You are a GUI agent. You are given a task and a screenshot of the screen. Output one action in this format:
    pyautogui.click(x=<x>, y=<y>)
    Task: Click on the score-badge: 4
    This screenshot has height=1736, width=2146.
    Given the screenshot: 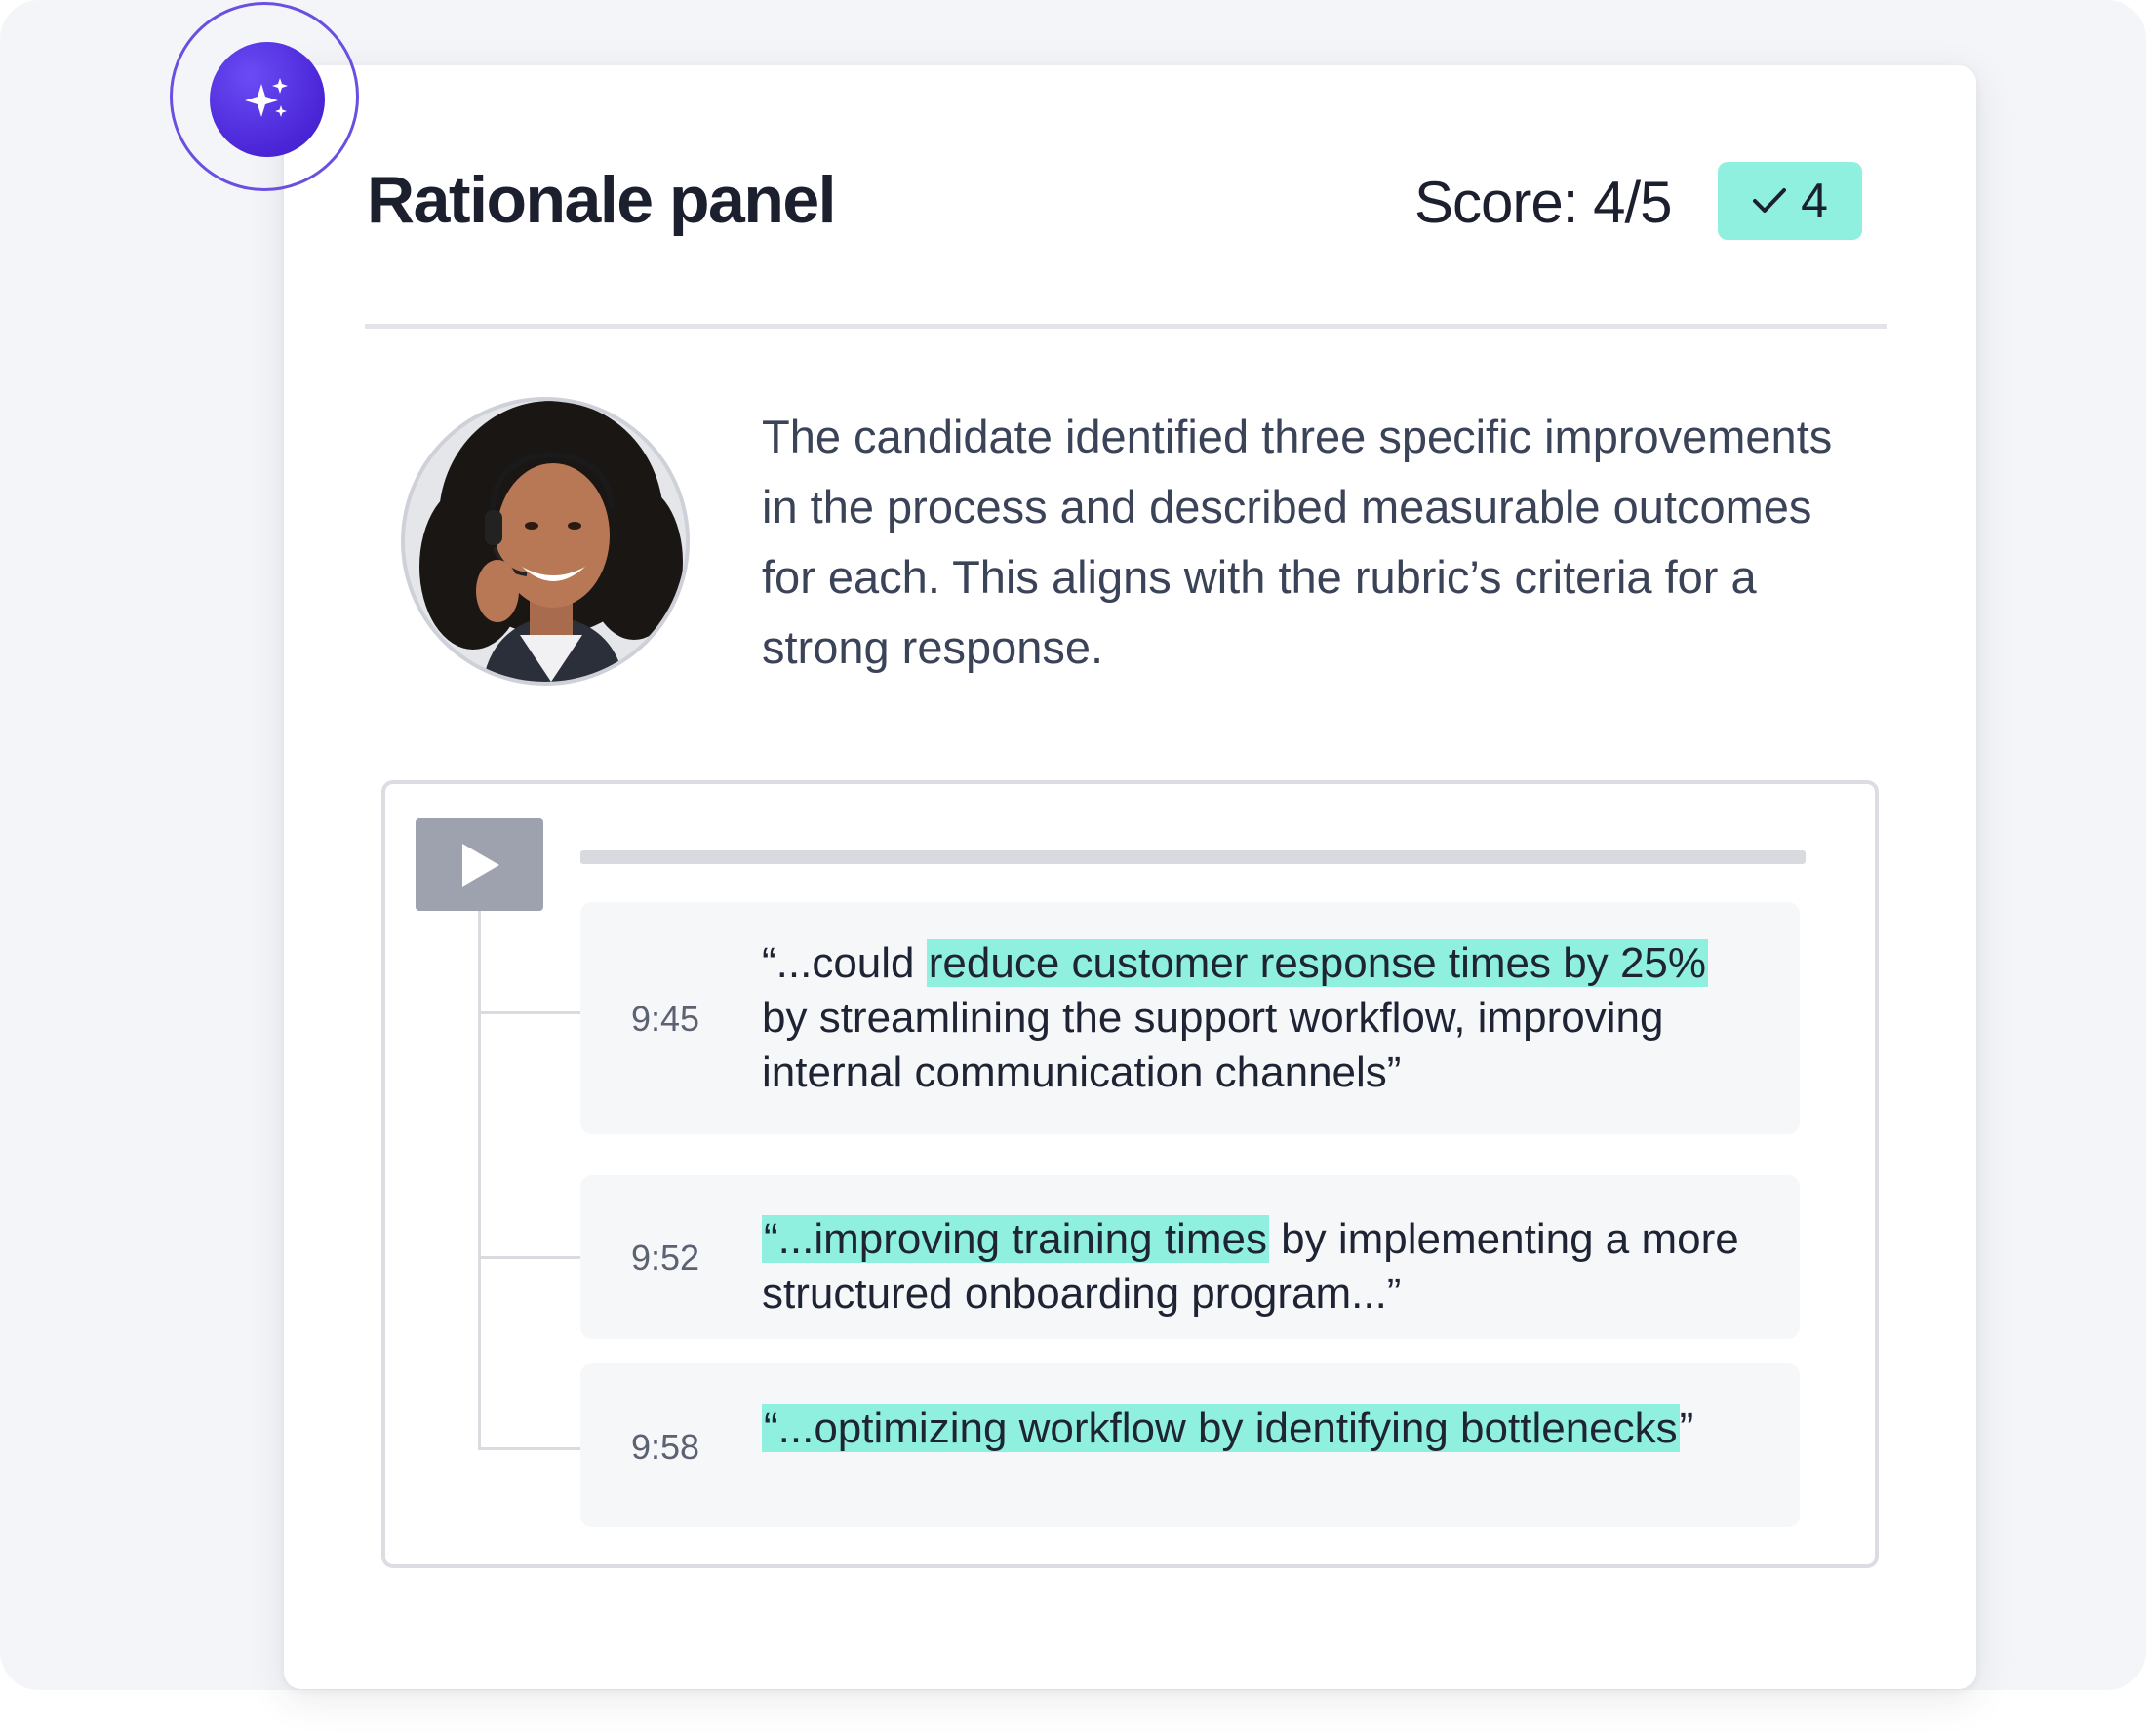 What is the action you would take?
    pyautogui.click(x=1790, y=201)
    